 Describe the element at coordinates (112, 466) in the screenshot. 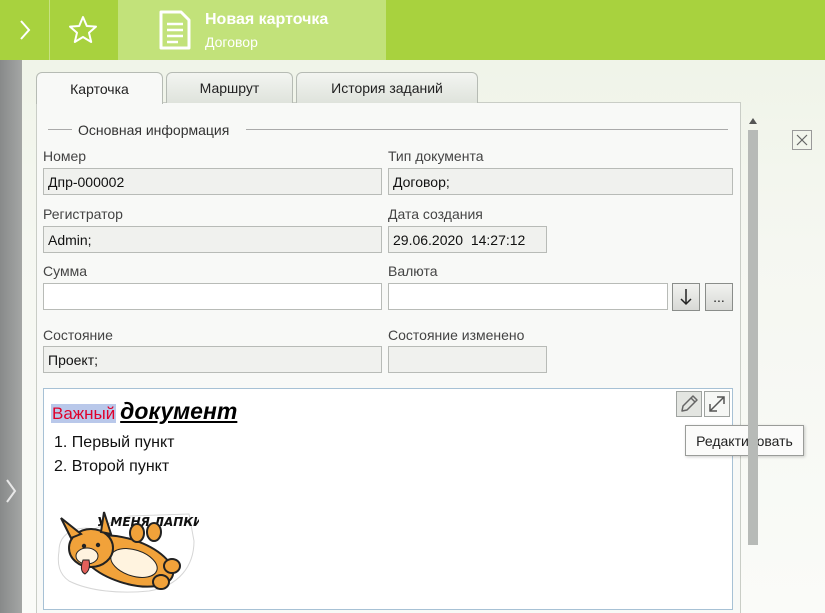

I see `list-item: 2. Второй пункт` at that location.